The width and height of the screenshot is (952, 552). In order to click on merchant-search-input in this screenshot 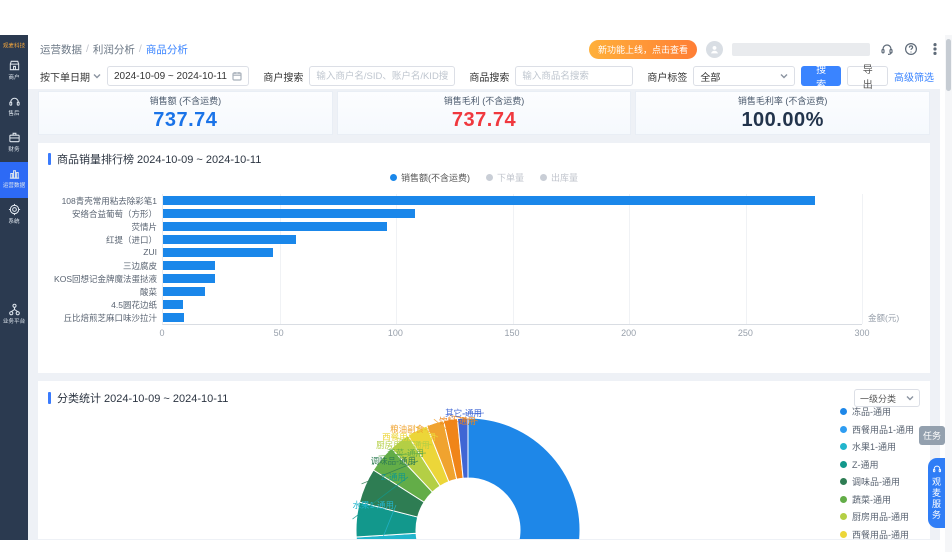, I will do `click(382, 76)`.